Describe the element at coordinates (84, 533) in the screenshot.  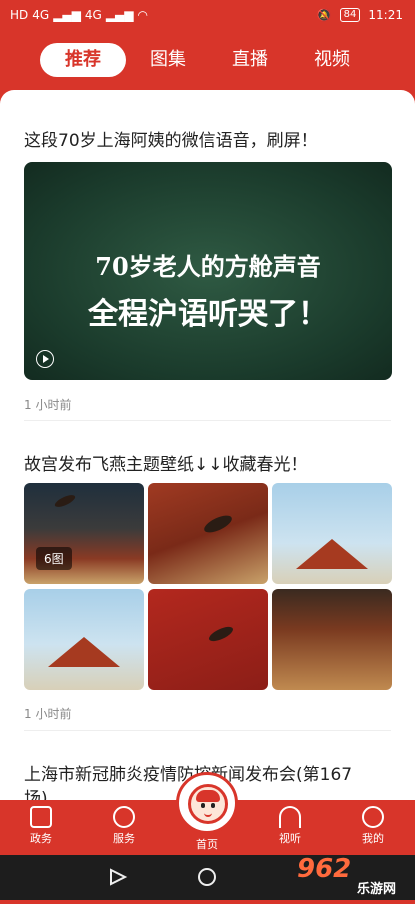
I see `gallery-image: 6图` at that location.